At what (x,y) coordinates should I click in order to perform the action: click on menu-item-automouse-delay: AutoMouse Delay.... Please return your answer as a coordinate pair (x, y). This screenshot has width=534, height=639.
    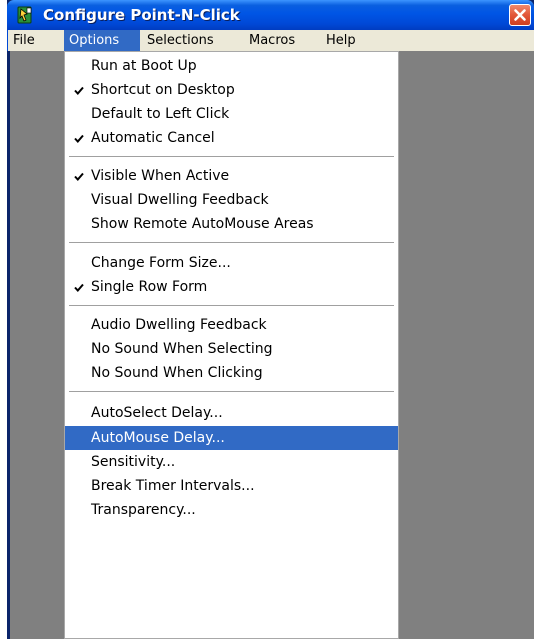
    Looking at the image, I should click on (231, 438).